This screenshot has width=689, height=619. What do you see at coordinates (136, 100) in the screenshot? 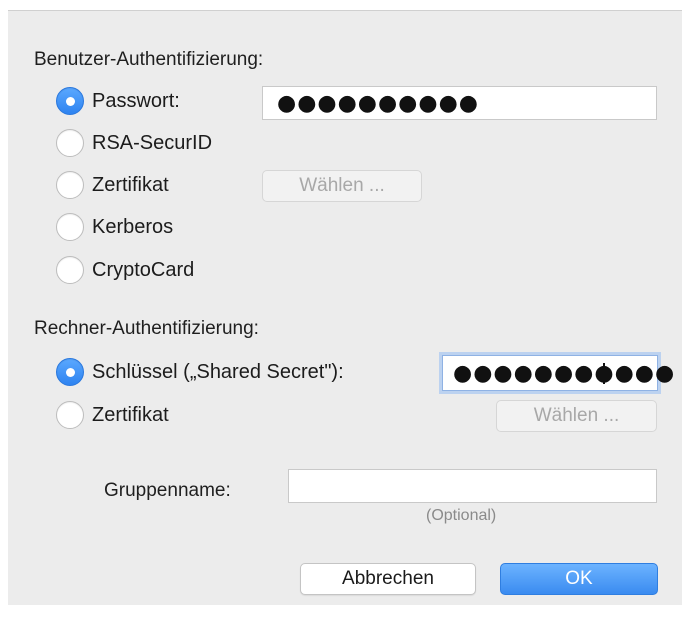
I see `radio-password-label: Passwort:` at bounding box center [136, 100].